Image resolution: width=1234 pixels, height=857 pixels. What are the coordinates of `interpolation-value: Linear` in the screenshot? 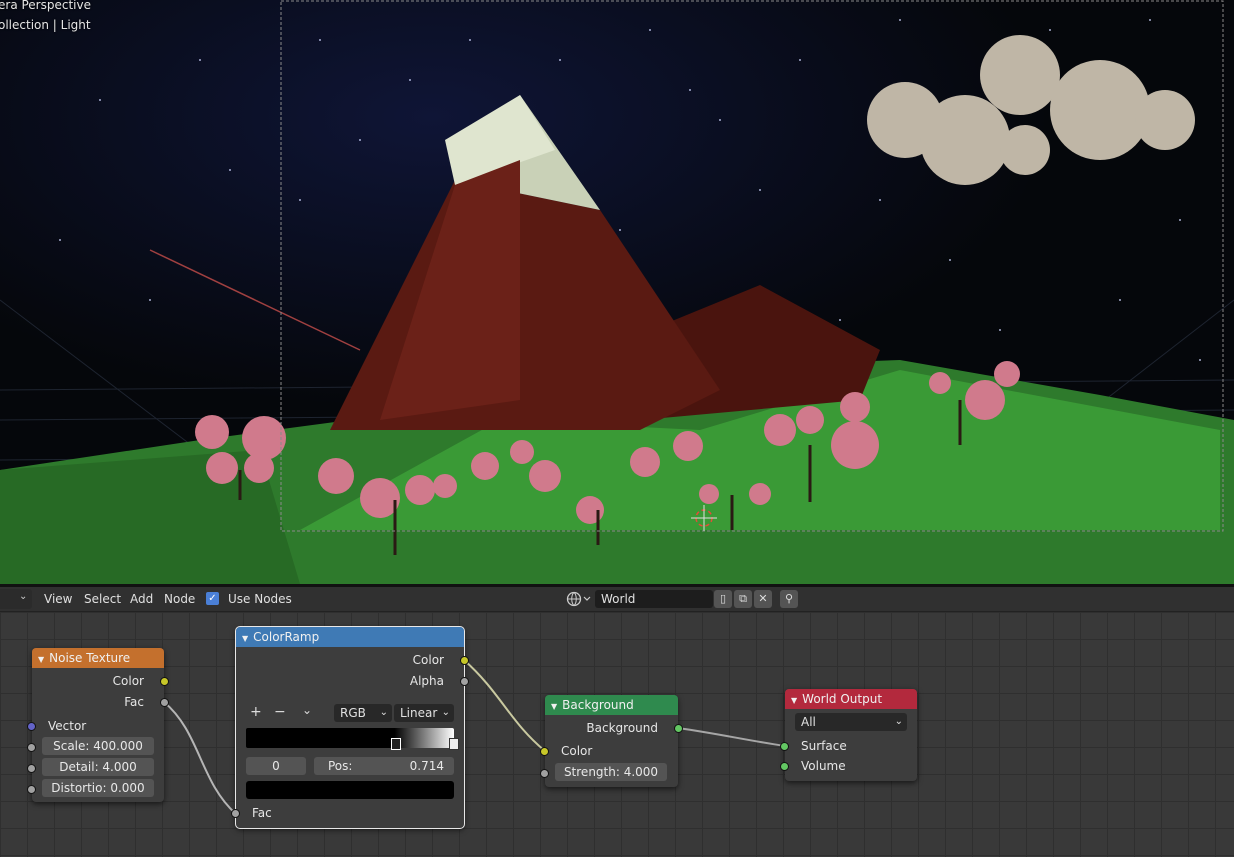 It's located at (419, 713).